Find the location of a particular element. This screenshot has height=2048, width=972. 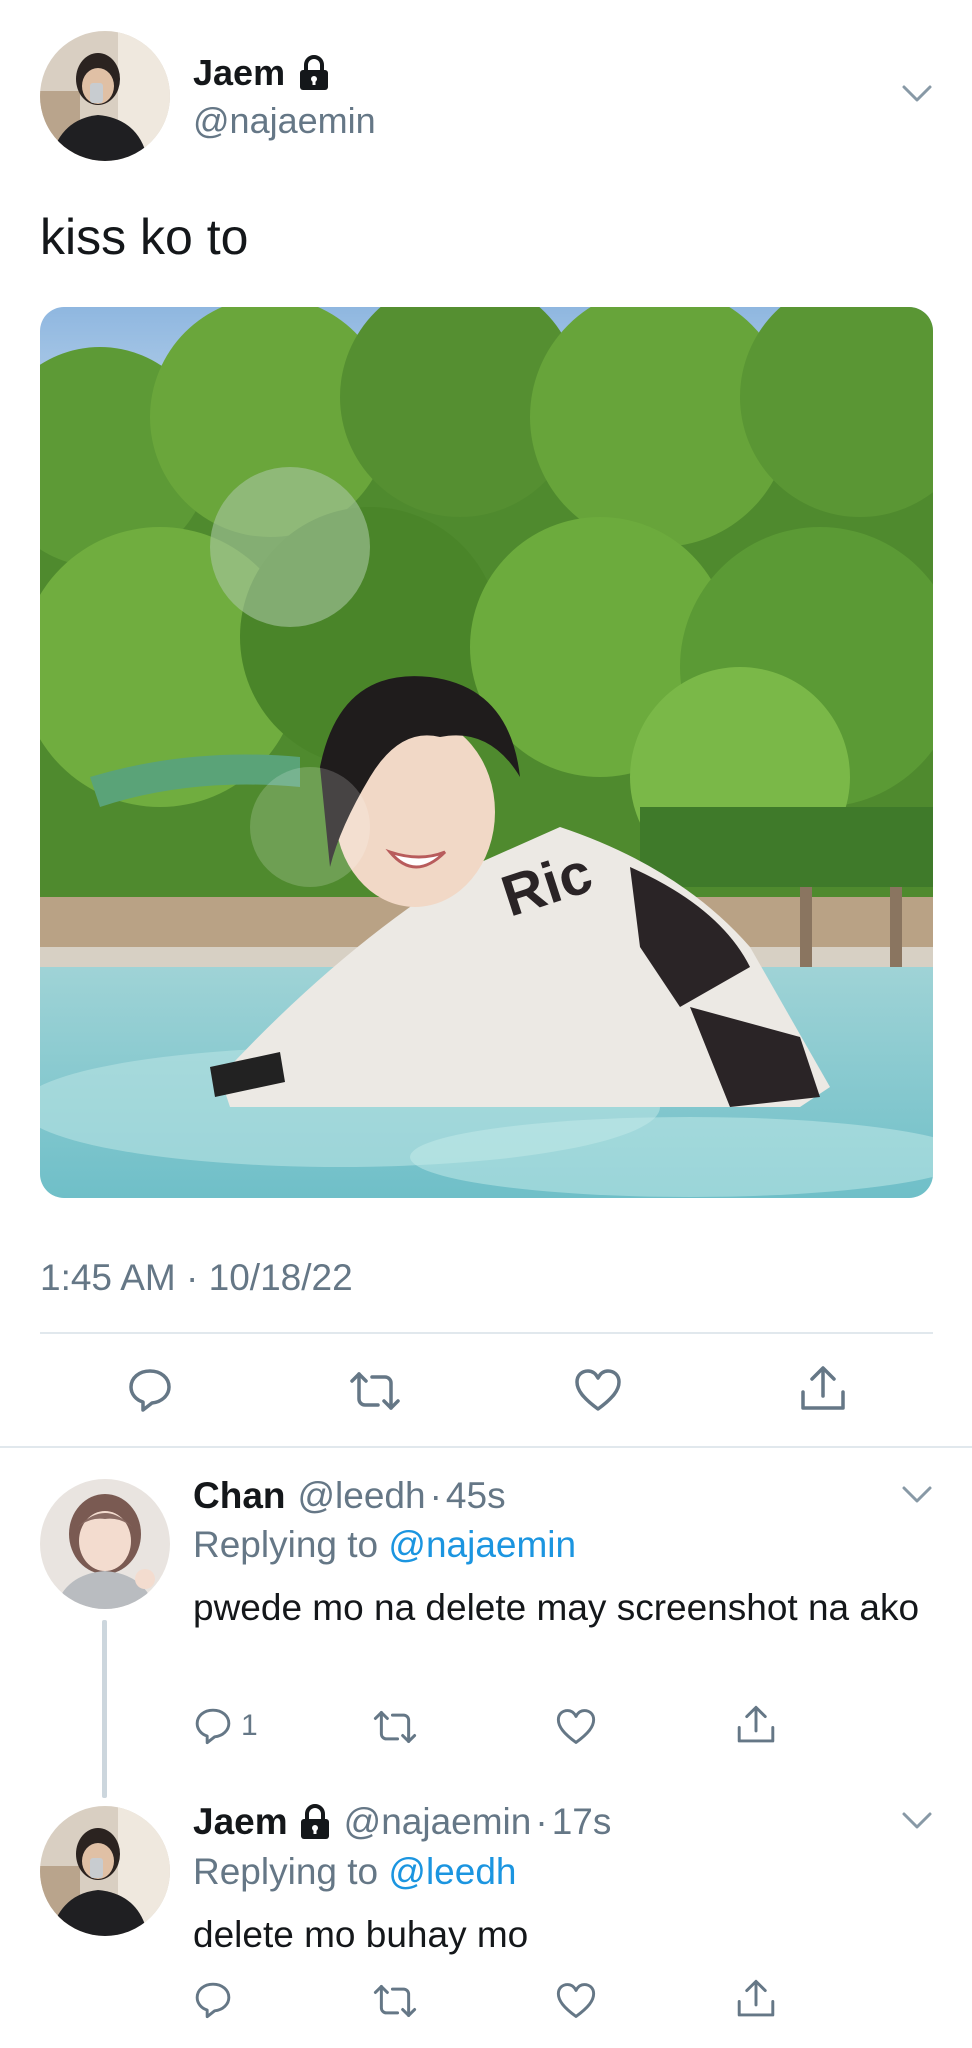

reply-text: pwede mo na delete may screenshot na ako is located at coordinates (556, 1607).